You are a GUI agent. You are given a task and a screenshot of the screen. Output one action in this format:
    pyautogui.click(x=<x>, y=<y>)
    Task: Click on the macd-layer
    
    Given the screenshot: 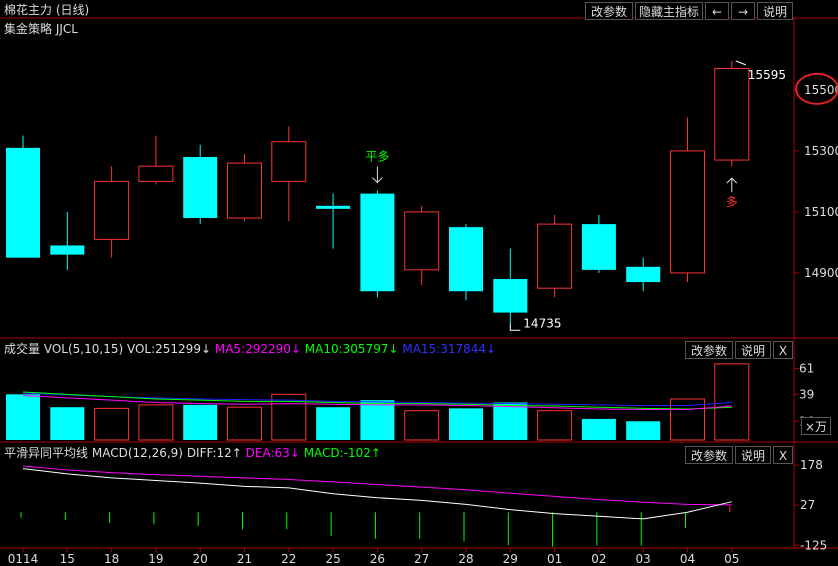 What is the action you would take?
    pyautogui.click(x=376, y=506)
    